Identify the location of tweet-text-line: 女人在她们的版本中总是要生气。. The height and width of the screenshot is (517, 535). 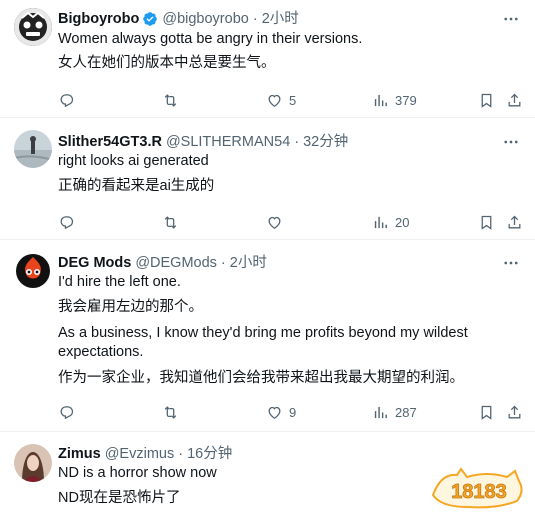
(167, 63).